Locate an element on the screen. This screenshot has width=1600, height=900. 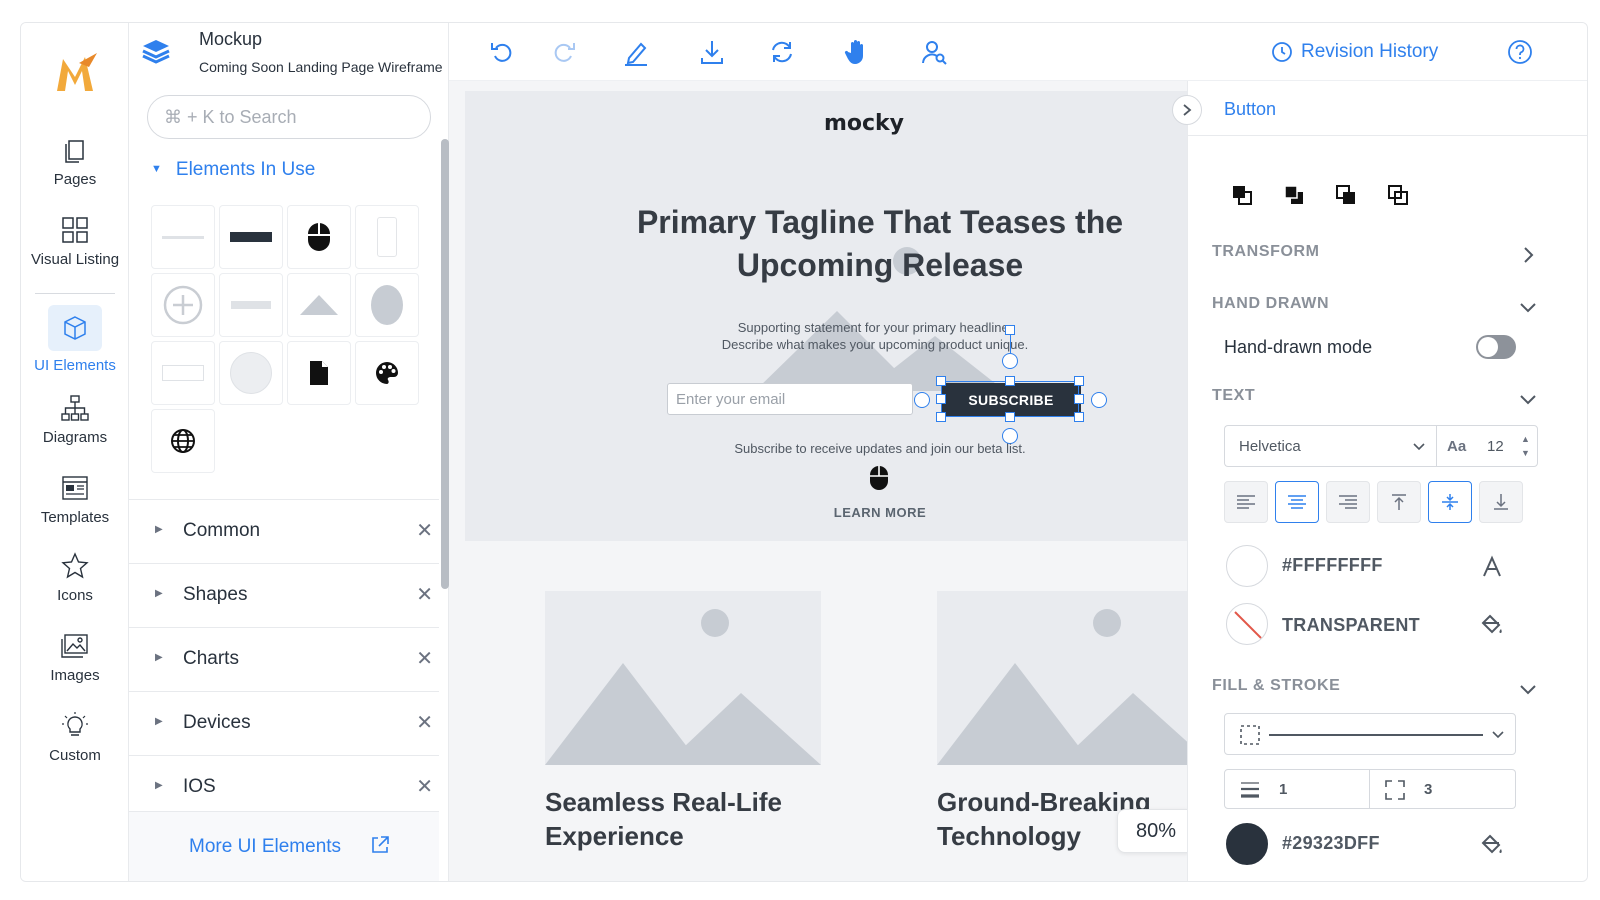
fill-color-value: #29323DFF is located at coordinates (1331, 843).